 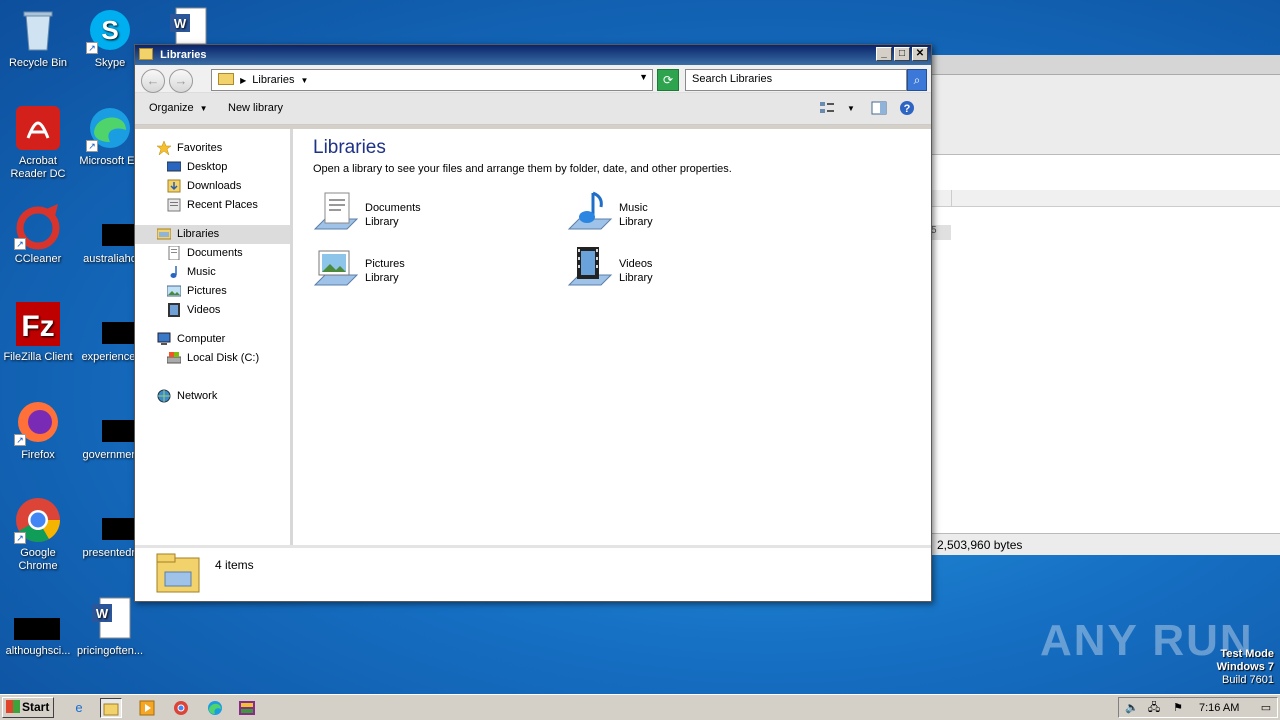 What do you see at coordinates (273, 80) in the screenshot?
I see `breadcrumb-libraries: Libraries` at bounding box center [273, 80].